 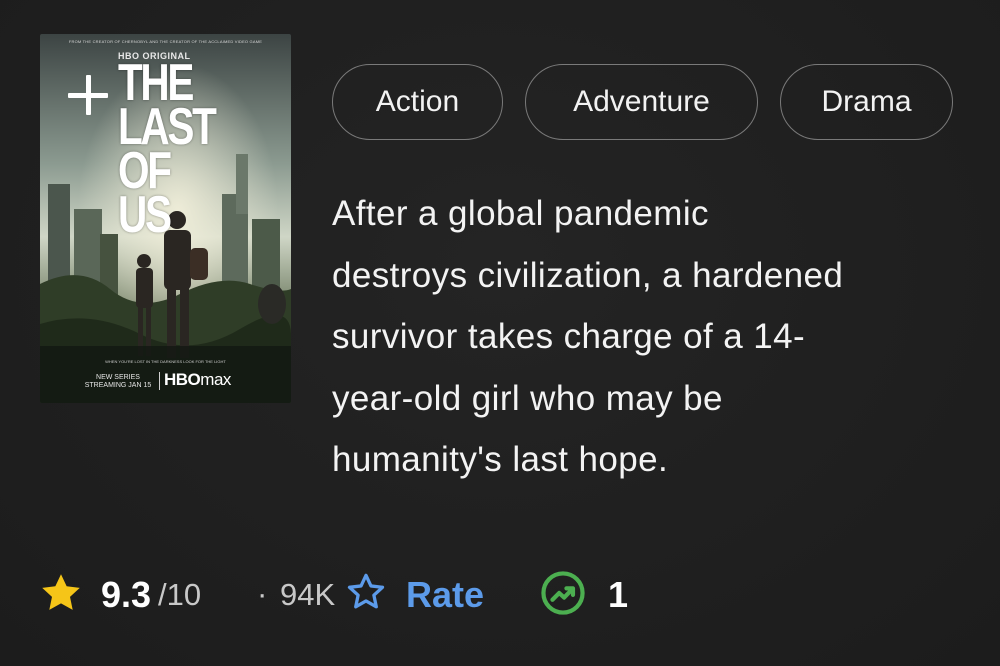 What do you see at coordinates (308, 594) in the screenshot?
I see `rating-count: 94K` at bounding box center [308, 594].